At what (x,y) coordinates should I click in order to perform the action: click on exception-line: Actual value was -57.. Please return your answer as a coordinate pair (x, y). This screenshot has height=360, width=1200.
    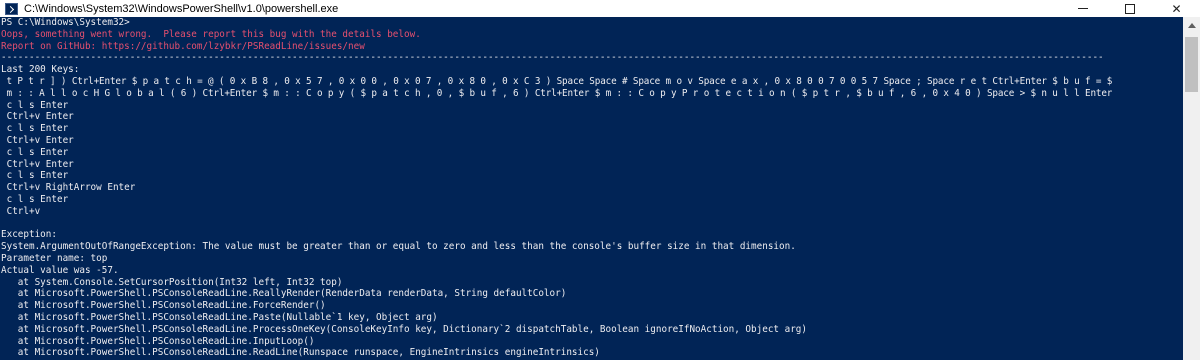
    Looking at the image, I should click on (60, 270).